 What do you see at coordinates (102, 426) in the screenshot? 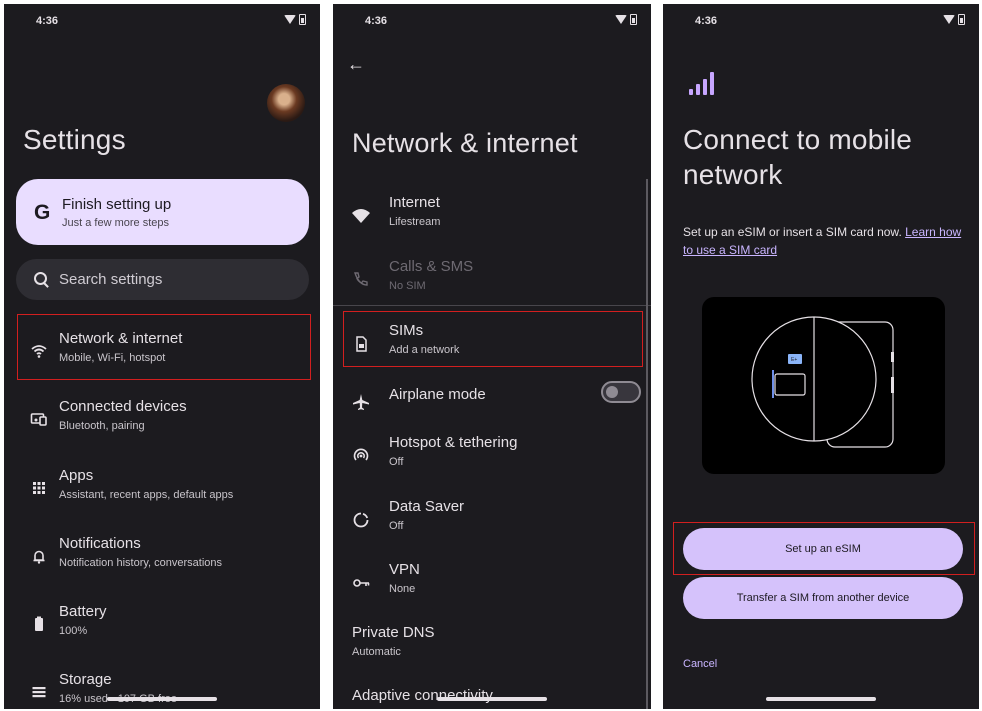
I see `settings-item-subtitle: Bluetooth, pairing` at bounding box center [102, 426].